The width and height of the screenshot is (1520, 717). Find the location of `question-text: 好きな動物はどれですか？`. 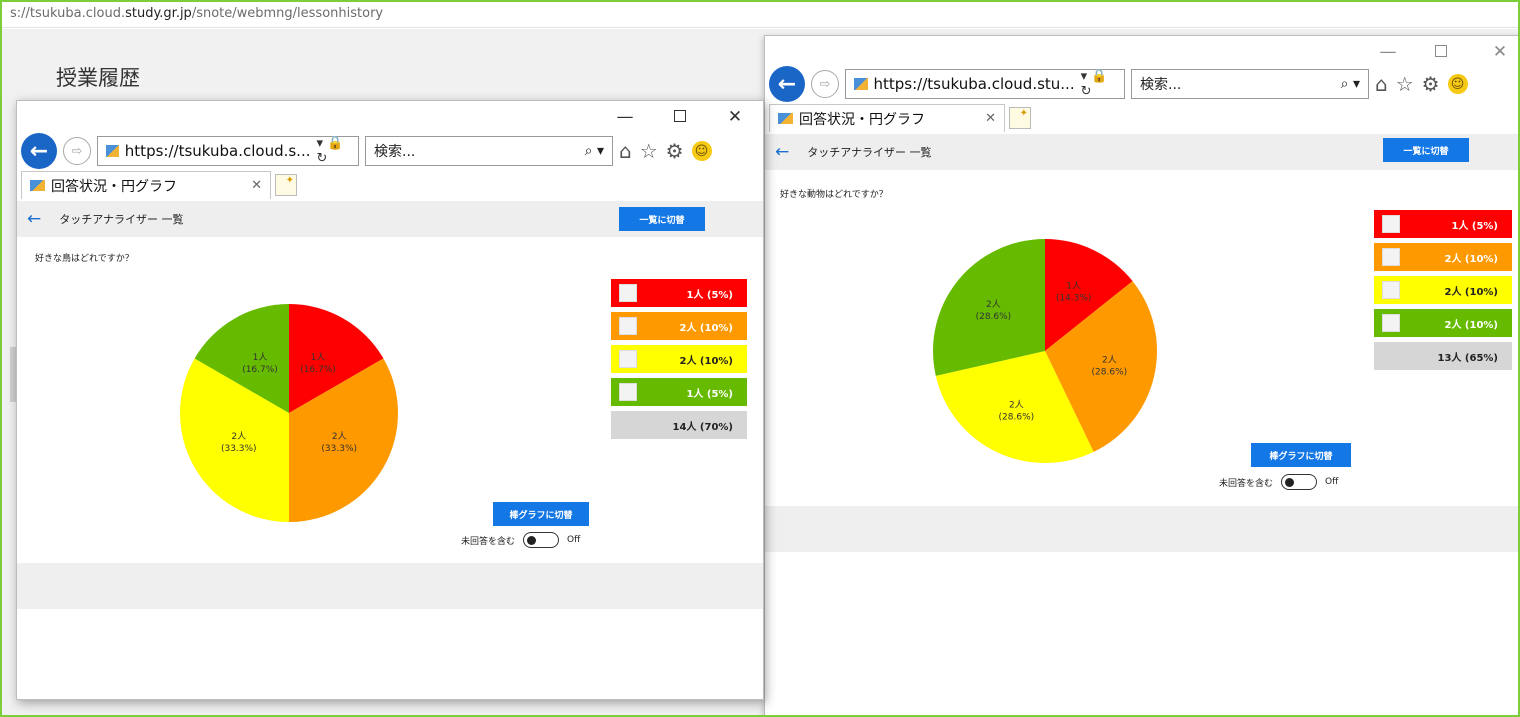

question-text: 好きな動物はどれですか？ is located at coordinates (834, 195).